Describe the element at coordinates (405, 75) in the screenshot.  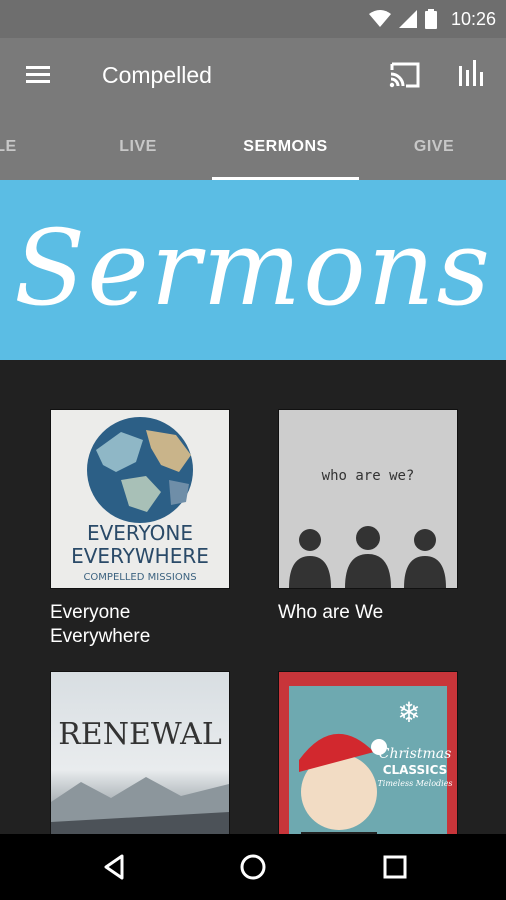
I see `cast-icon` at that location.